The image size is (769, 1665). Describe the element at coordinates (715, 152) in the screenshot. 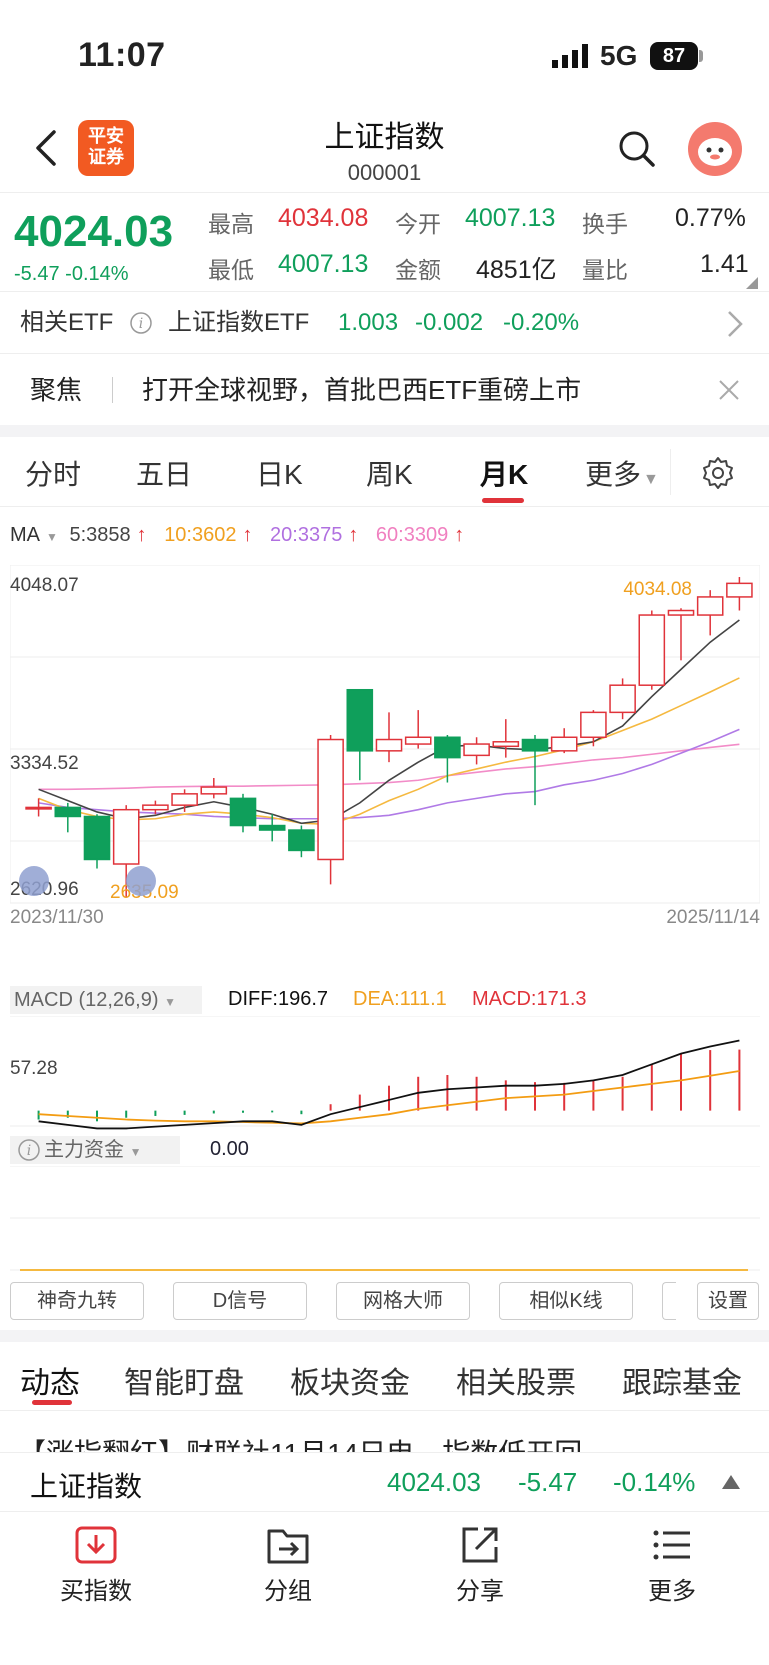

I see `mascot-icon` at that location.